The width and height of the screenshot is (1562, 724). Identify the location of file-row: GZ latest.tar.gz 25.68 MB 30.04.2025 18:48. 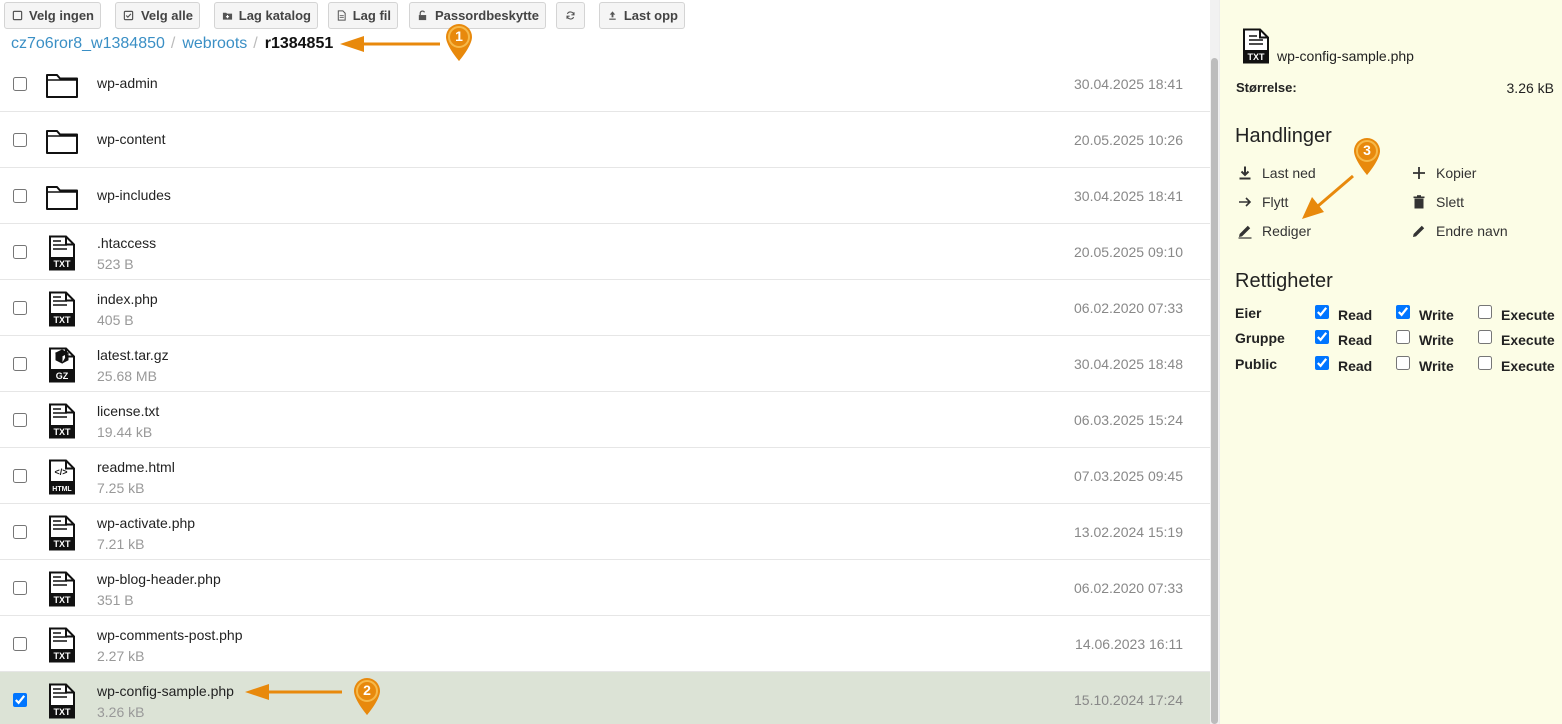
(605, 364).